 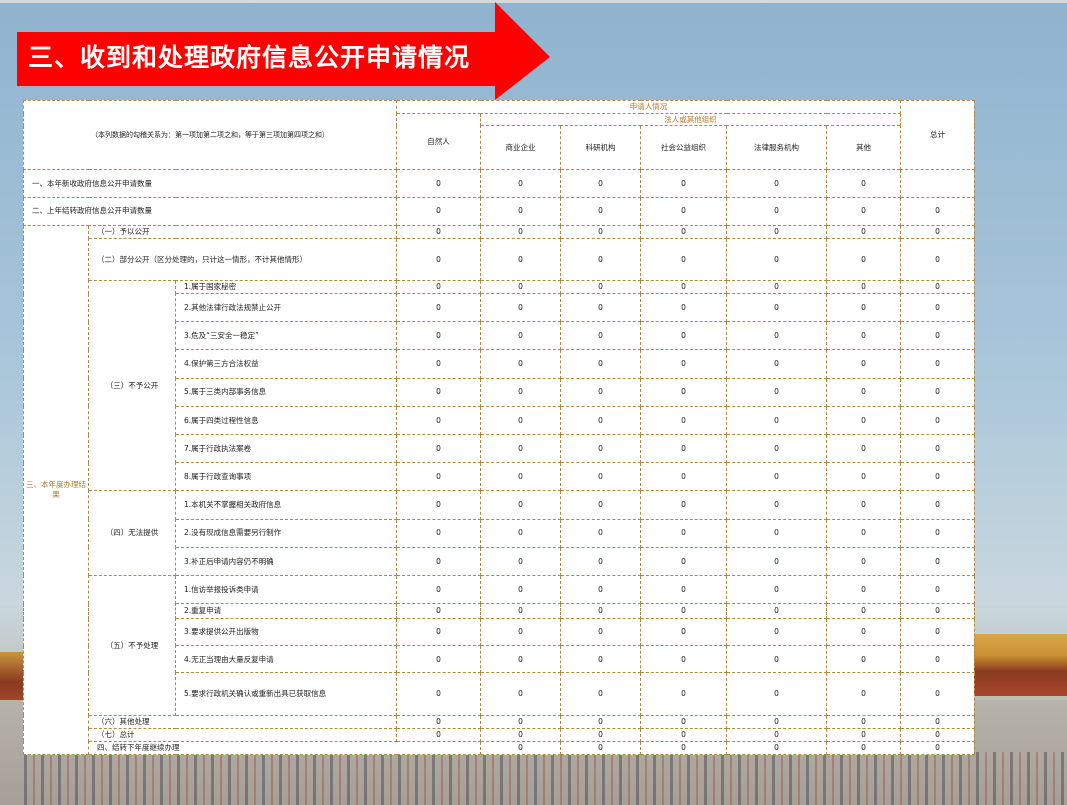 What do you see at coordinates (242, 259) in the screenshot?
I see `row-label: （二）部分公开（区分处理的，只计这一情形，不计其他情形）` at bounding box center [242, 259].